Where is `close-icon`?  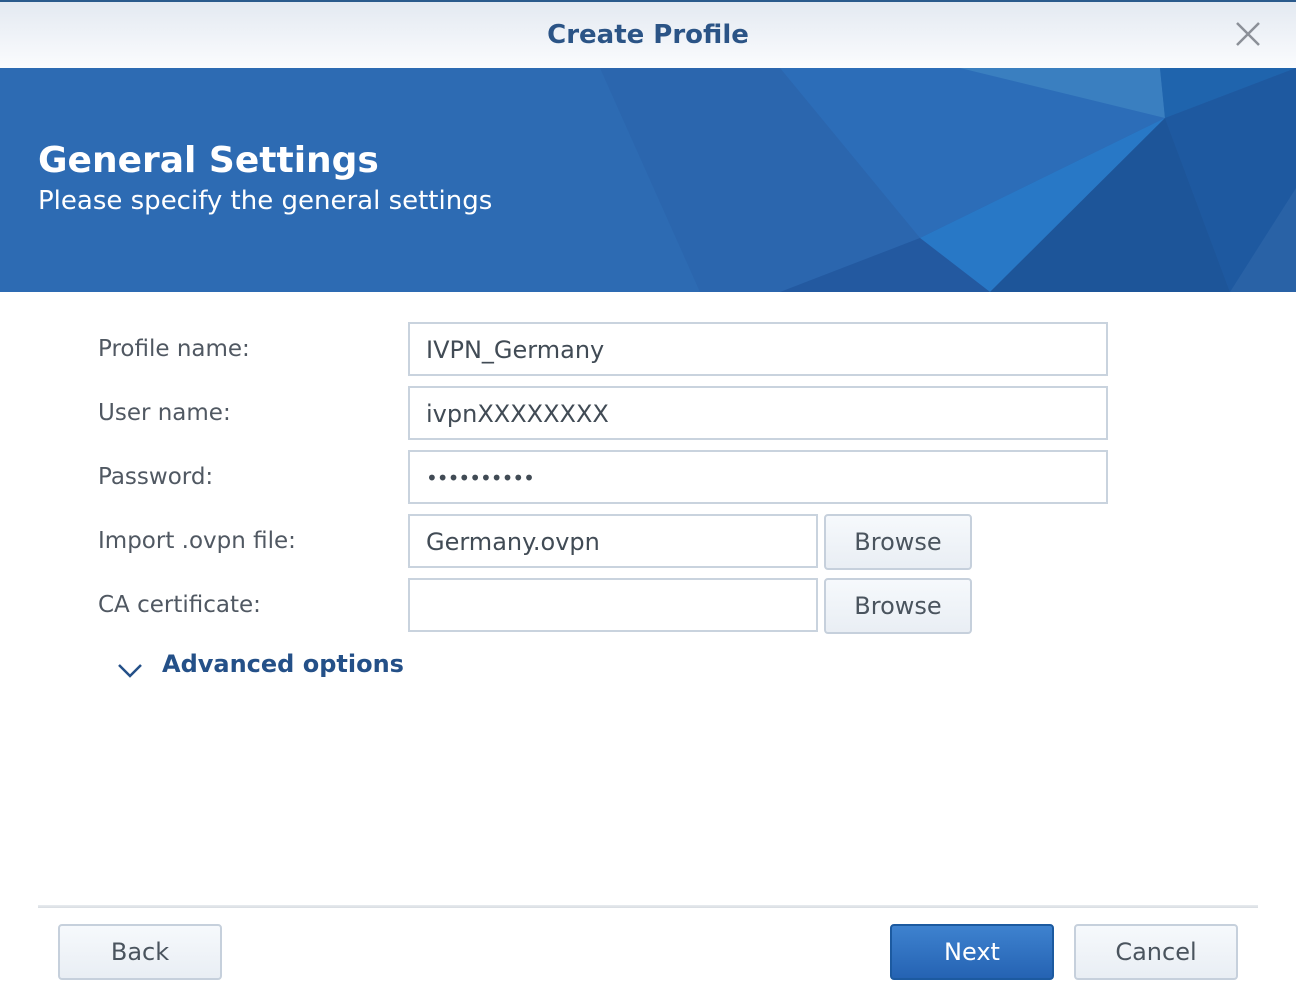 close-icon is located at coordinates (1248, 34).